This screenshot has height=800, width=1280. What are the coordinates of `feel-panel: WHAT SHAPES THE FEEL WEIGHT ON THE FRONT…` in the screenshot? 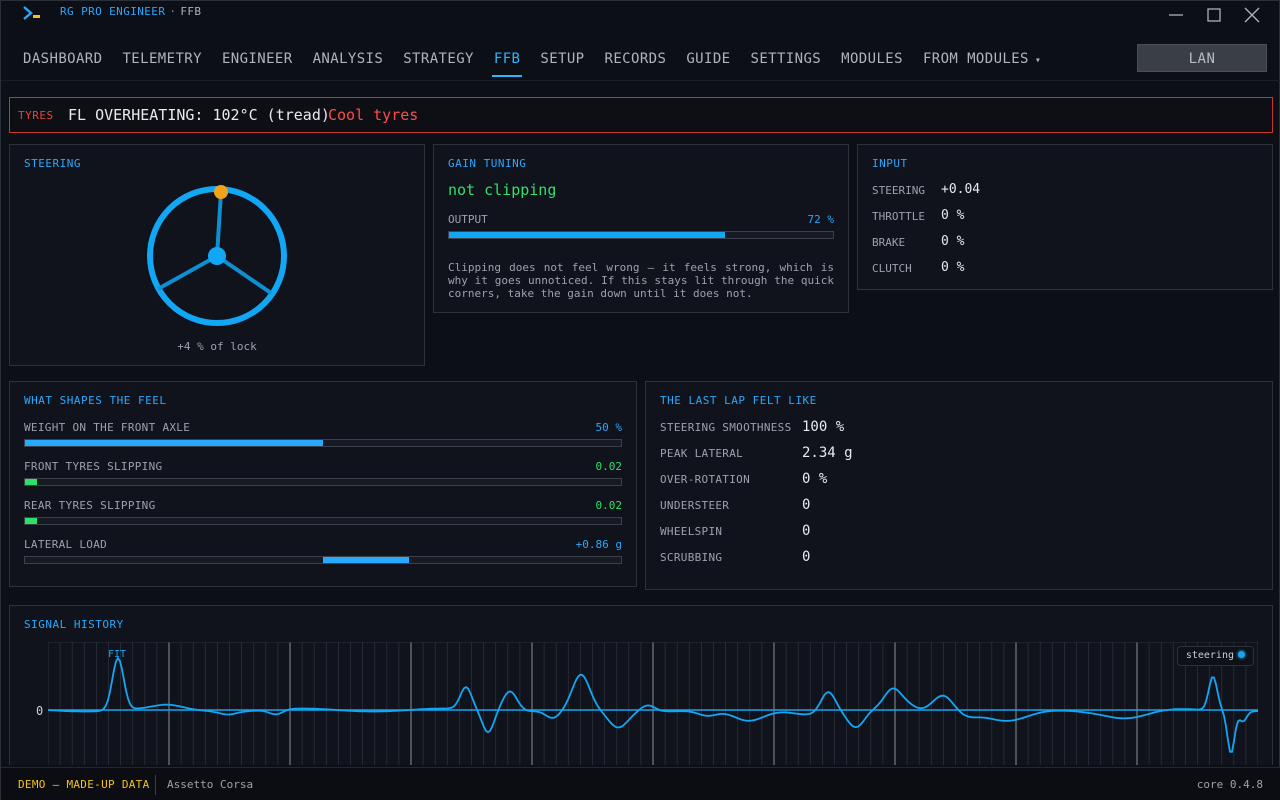 It's located at (323, 484).